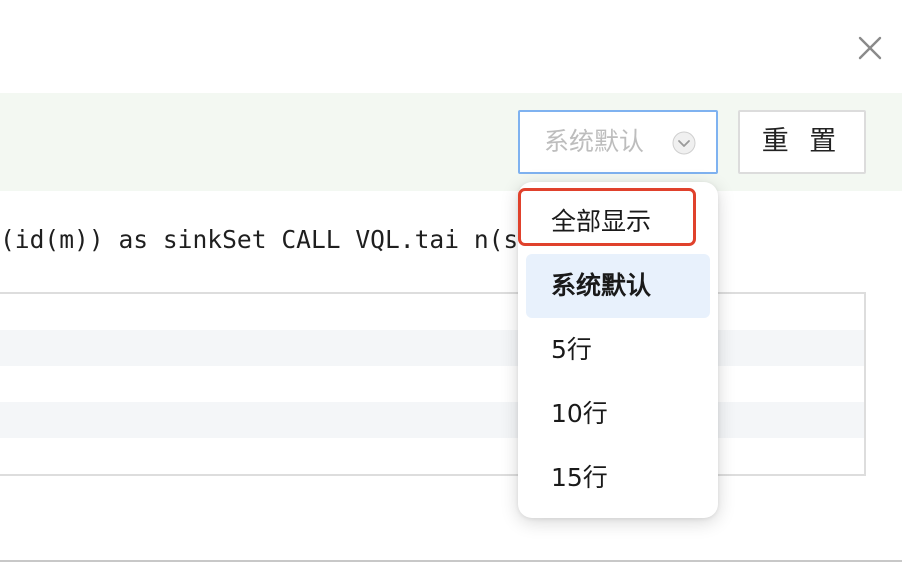 Image resolution: width=902 pixels, height=562 pixels. What do you see at coordinates (594, 141) in the screenshot?
I see `select-value: 系统默认` at bounding box center [594, 141].